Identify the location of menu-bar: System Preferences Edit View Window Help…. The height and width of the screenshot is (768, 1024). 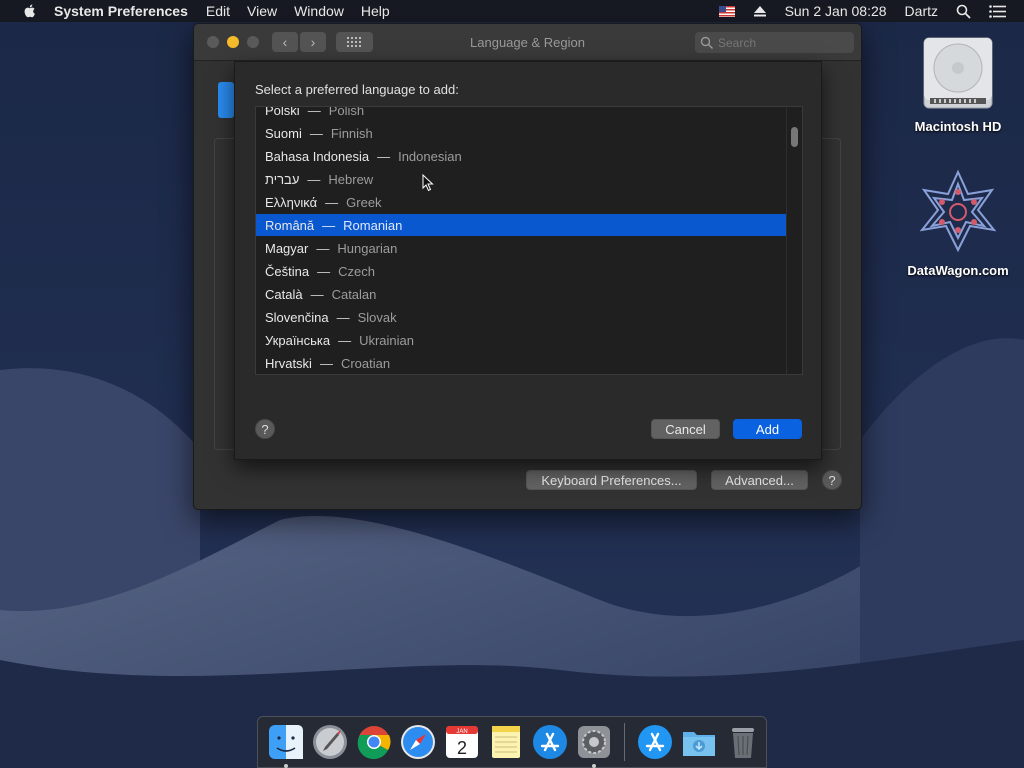
(512, 11).